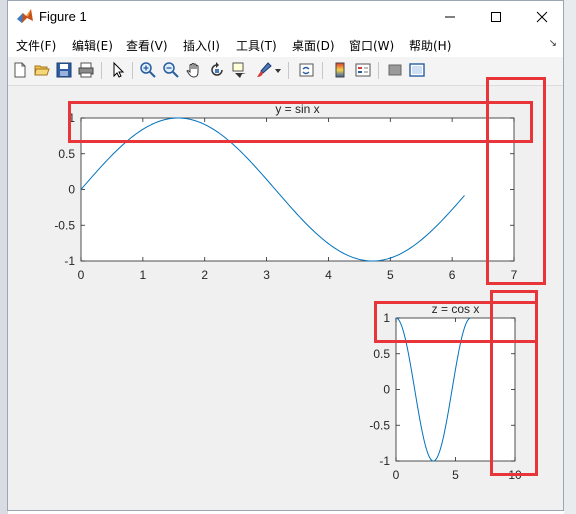 The height and width of the screenshot is (514, 576). Describe the element at coordinates (266, 275) in the screenshot. I see `x-tick-label: 3` at that location.